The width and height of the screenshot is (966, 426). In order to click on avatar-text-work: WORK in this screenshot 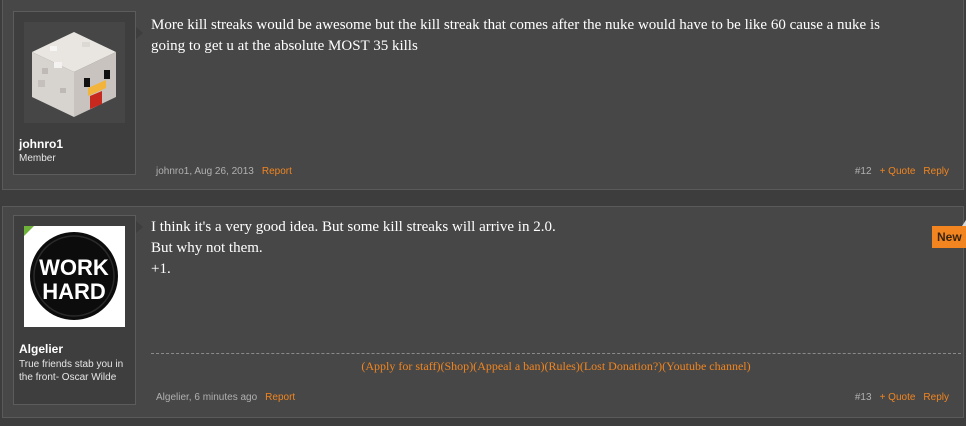, I will do `click(74, 267)`.